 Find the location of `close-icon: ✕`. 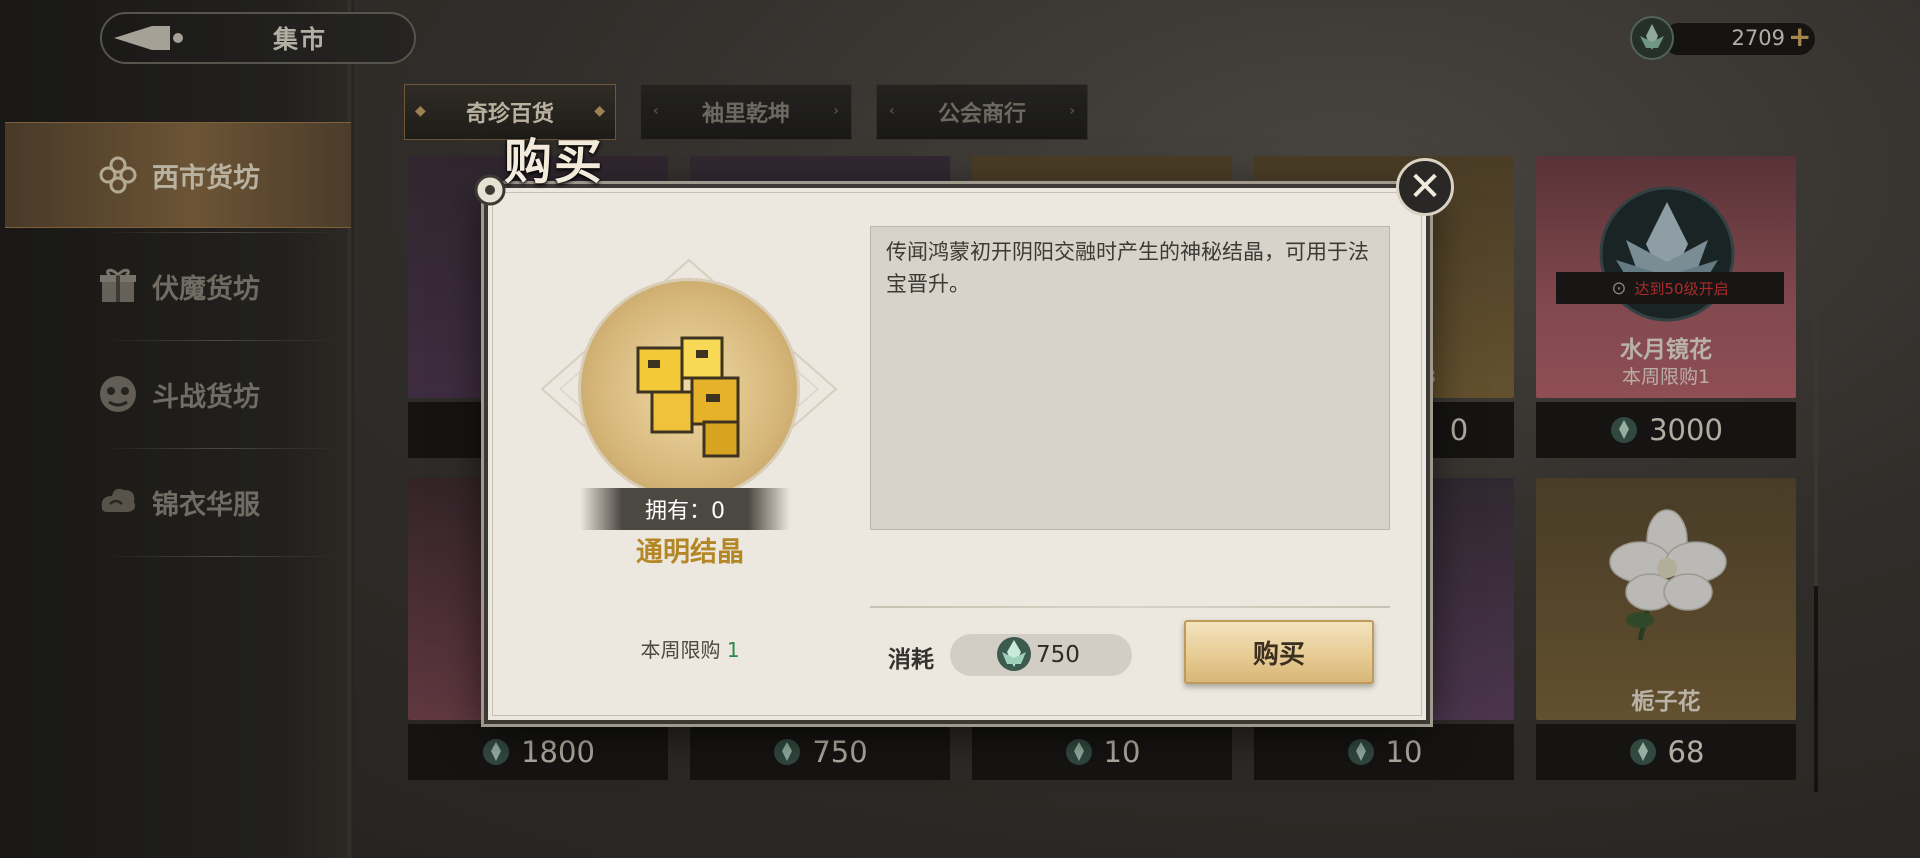

close-icon: ✕ is located at coordinates (1425, 187).